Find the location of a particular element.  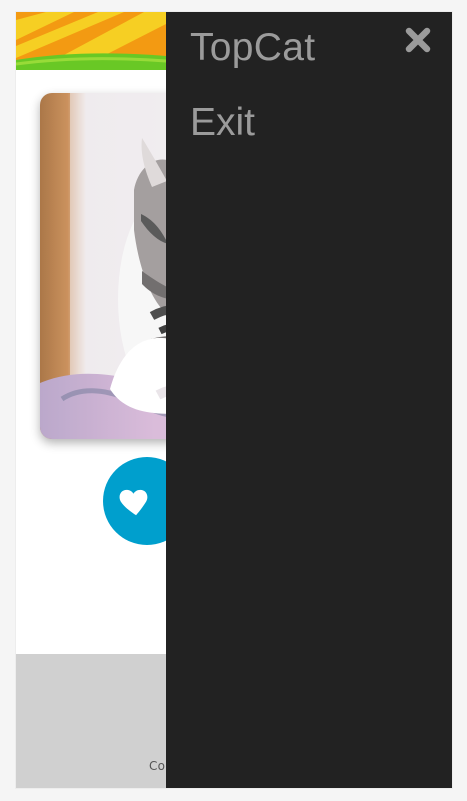

header-banner-graphic is located at coordinates (91, 41).